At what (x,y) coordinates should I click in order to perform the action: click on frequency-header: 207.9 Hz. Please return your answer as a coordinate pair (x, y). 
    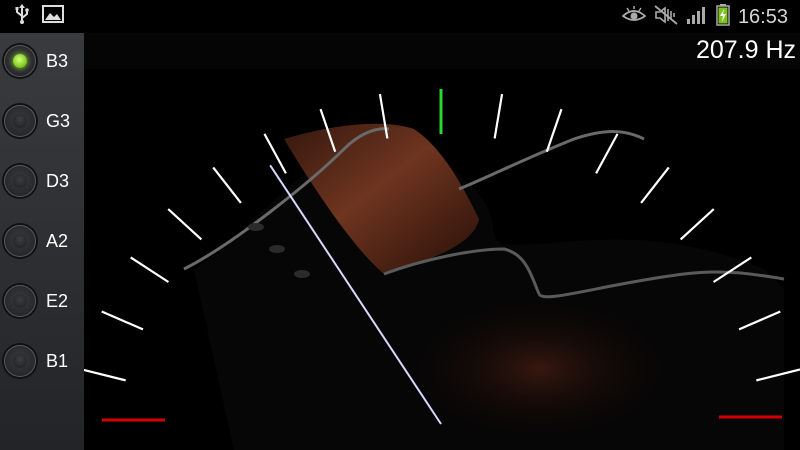
    Looking at the image, I should click on (442, 51).